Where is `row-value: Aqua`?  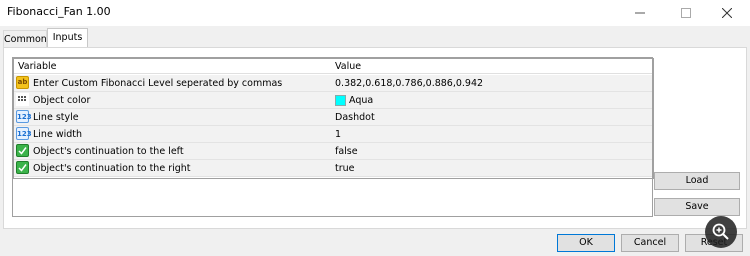 row-value: Aqua is located at coordinates (361, 100).